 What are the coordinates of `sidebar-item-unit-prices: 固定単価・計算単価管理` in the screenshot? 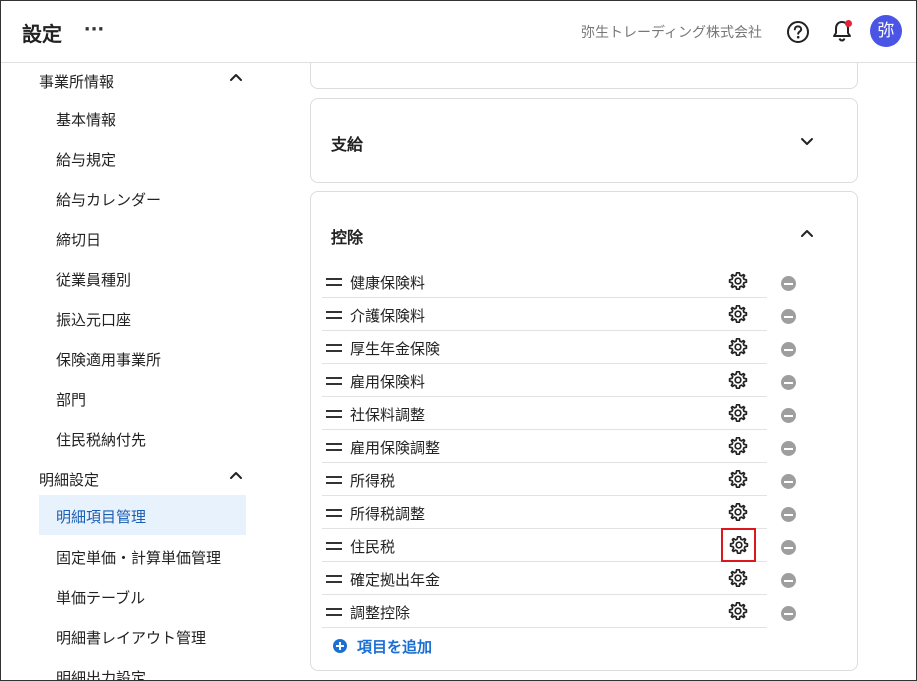 It's located at (142, 556).